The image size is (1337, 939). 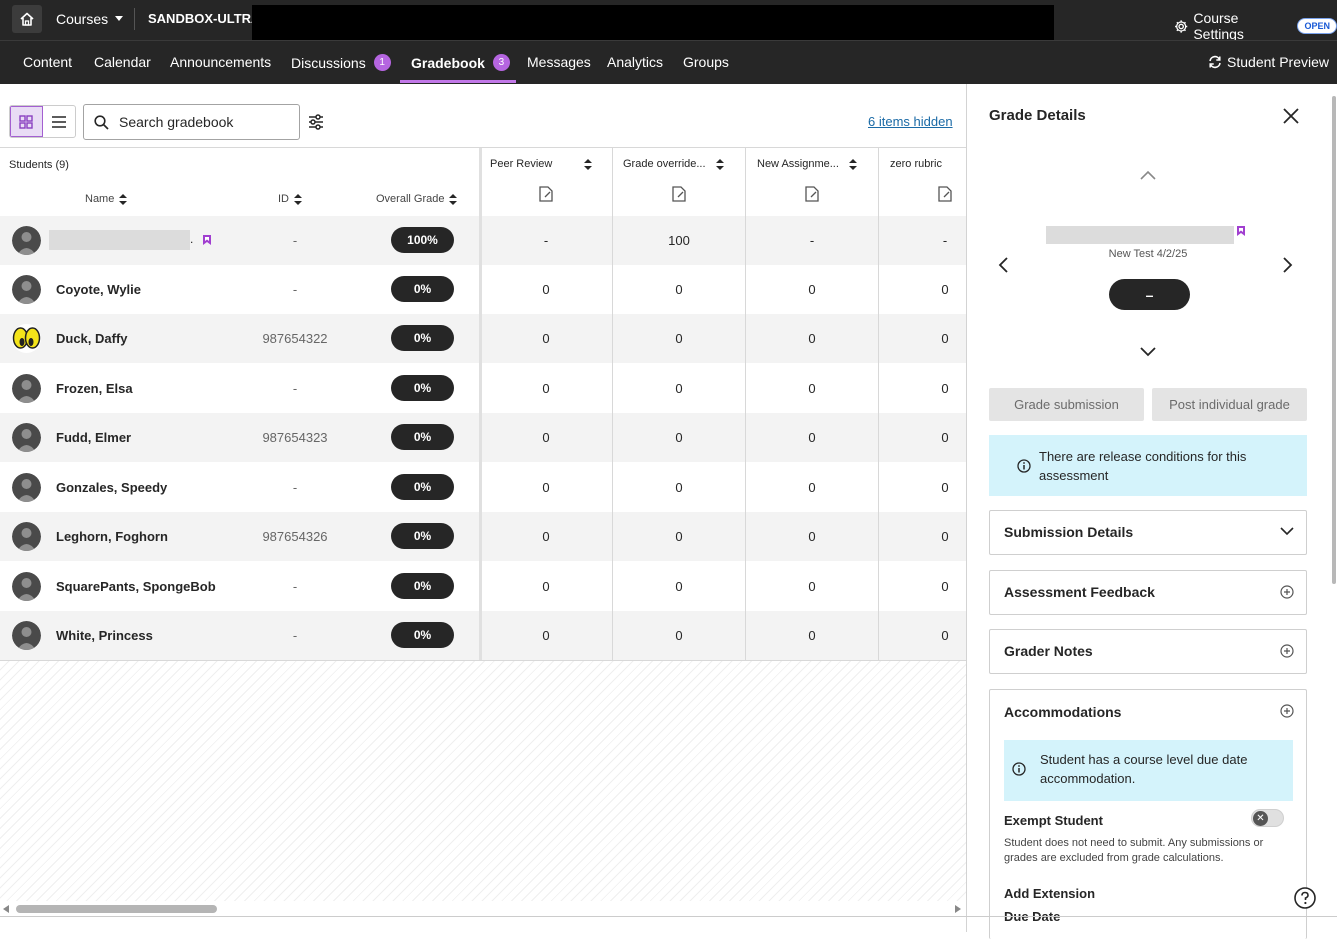 What do you see at coordinates (136, 586) in the screenshot?
I see `student-name: SquarePants, SpongeBob` at bounding box center [136, 586].